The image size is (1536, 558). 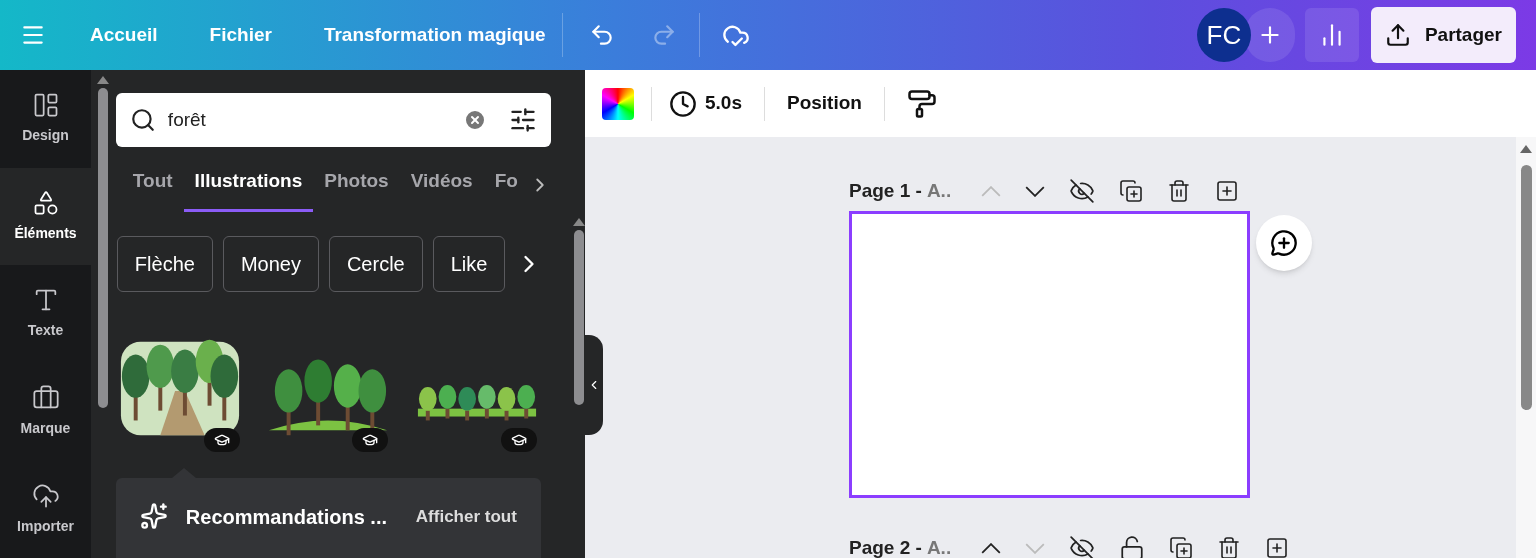 I want to click on rail-item: Texte, so click(x=45, y=314).